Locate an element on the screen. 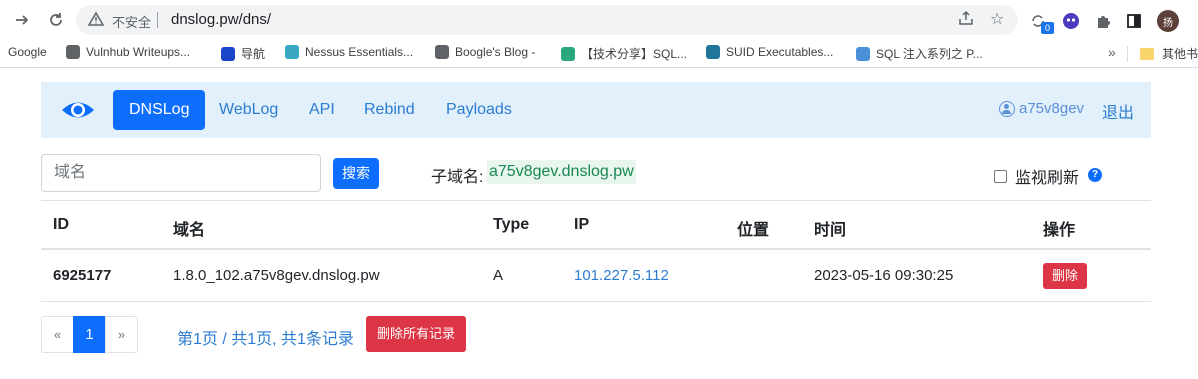 This screenshot has height=379, width=1198. nav-payloads: Payloads is located at coordinates (479, 110).